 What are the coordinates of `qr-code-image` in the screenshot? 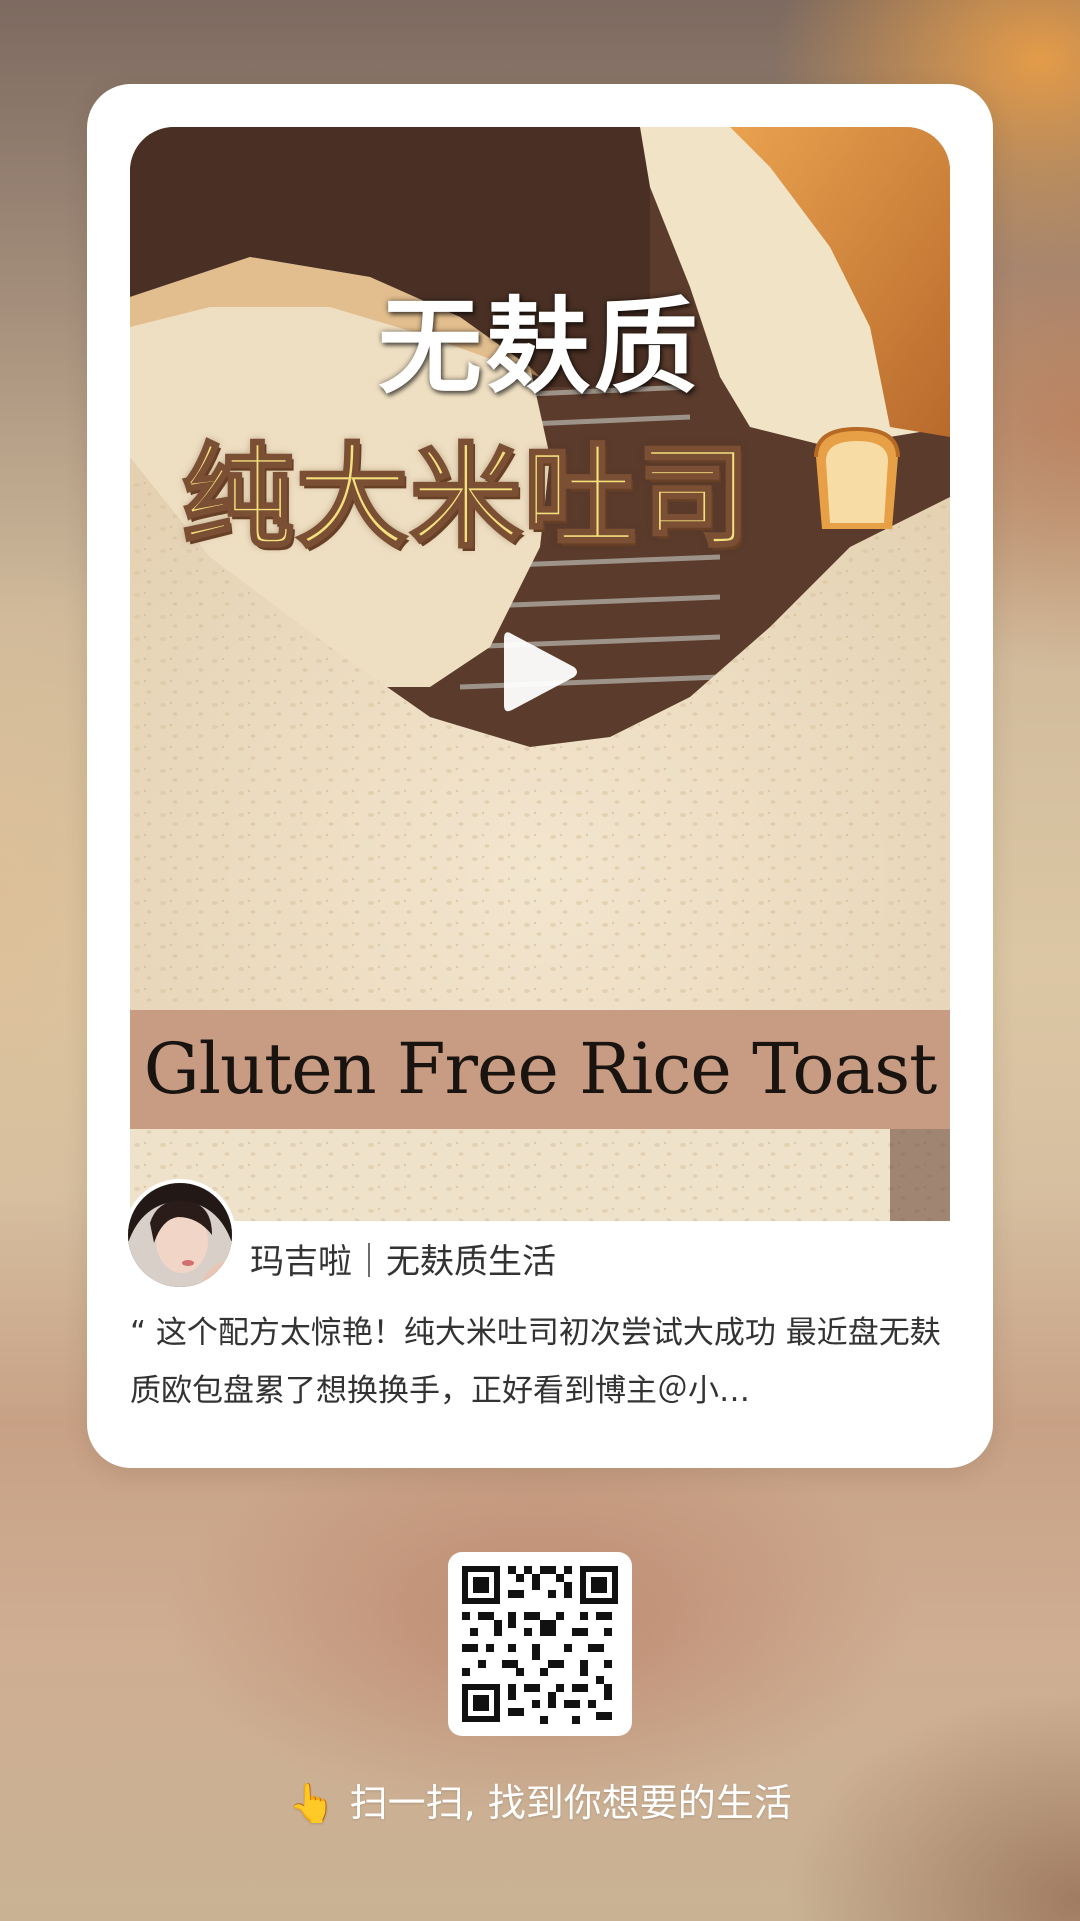 It's located at (540, 1644).